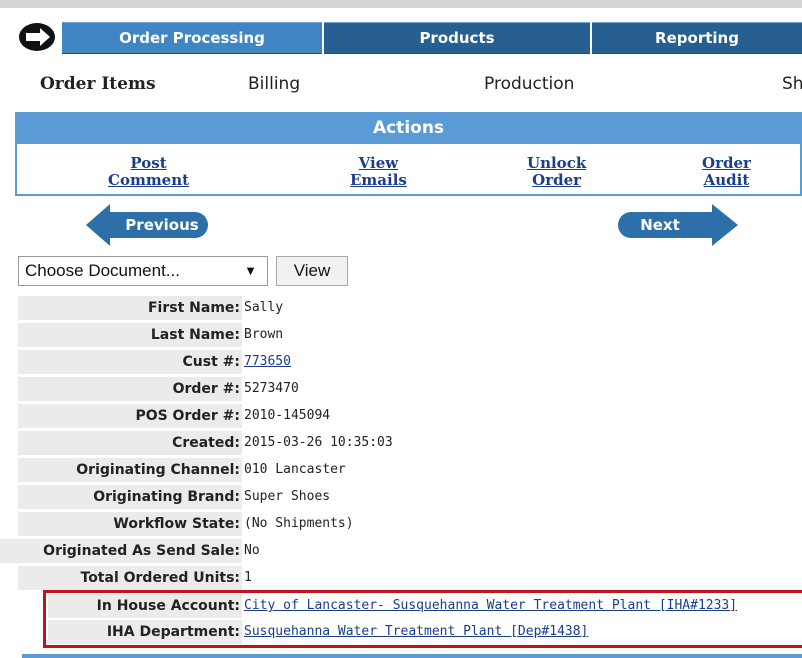  I want to click on dropdown-caret-icon: ▼, so click(250, 270).